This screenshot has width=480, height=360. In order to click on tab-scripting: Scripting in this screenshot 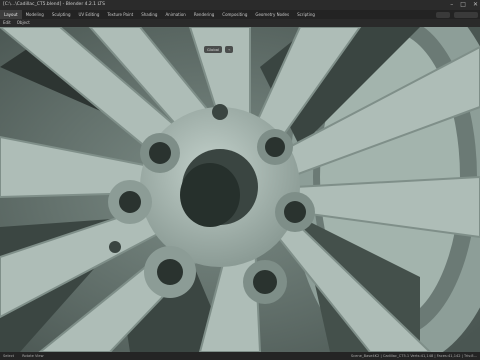, I will do `click(306, 14)`.